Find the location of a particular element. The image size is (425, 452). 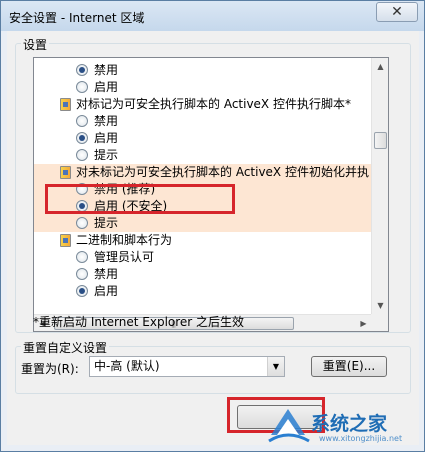

vertical-scrollbar: ▲ ▼ is located at coordinates (379, 186).